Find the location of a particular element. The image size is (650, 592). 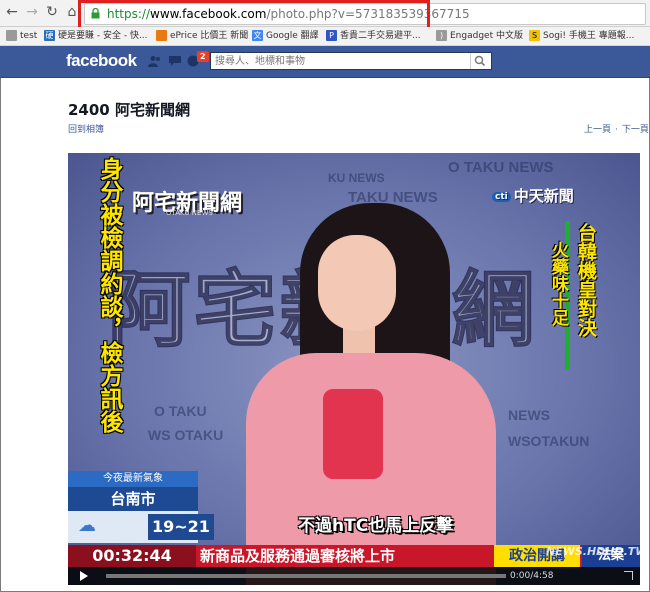

bg-word: WSOTAKUN is located at coordinates (549, 441).